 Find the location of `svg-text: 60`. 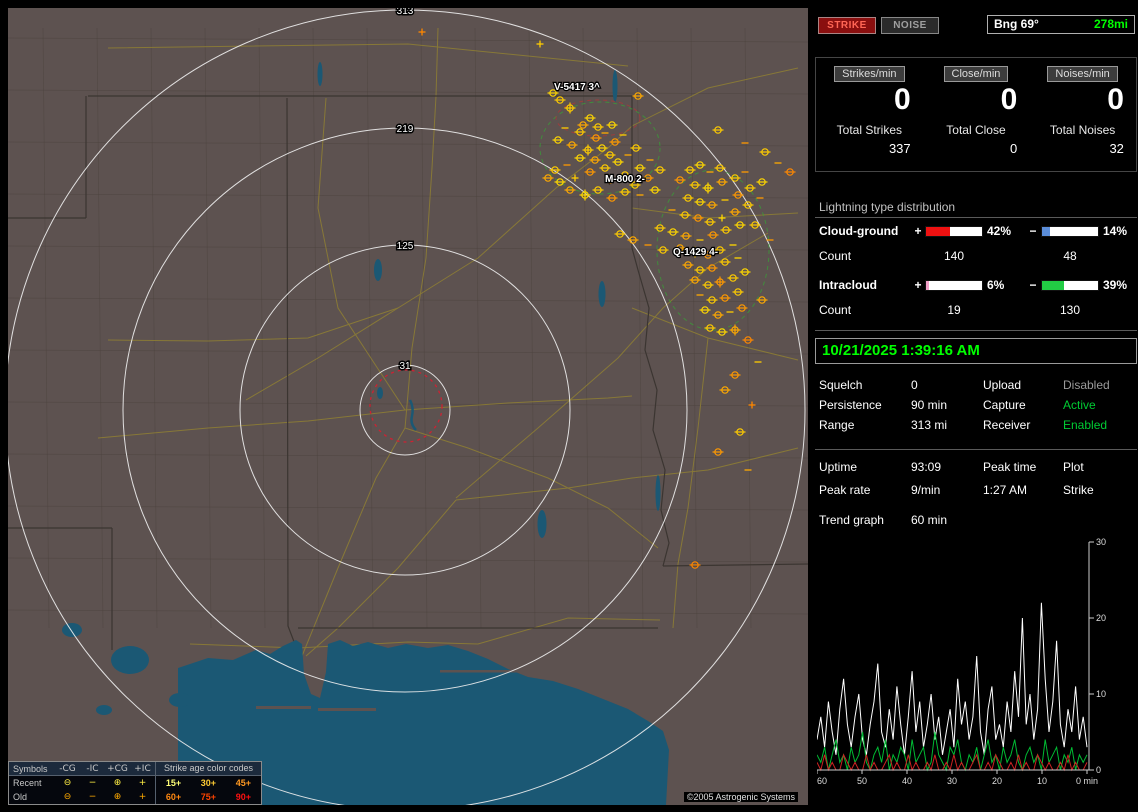

svg-text: 60 is located at coordinates (822, 781).